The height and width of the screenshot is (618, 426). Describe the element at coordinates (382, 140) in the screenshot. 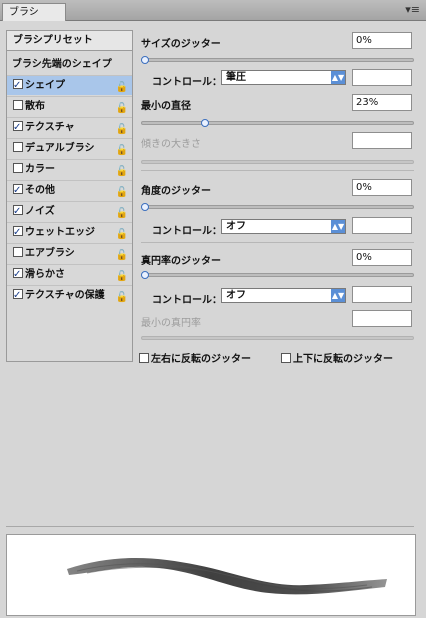

I see `tilt-scale-value` at that location.